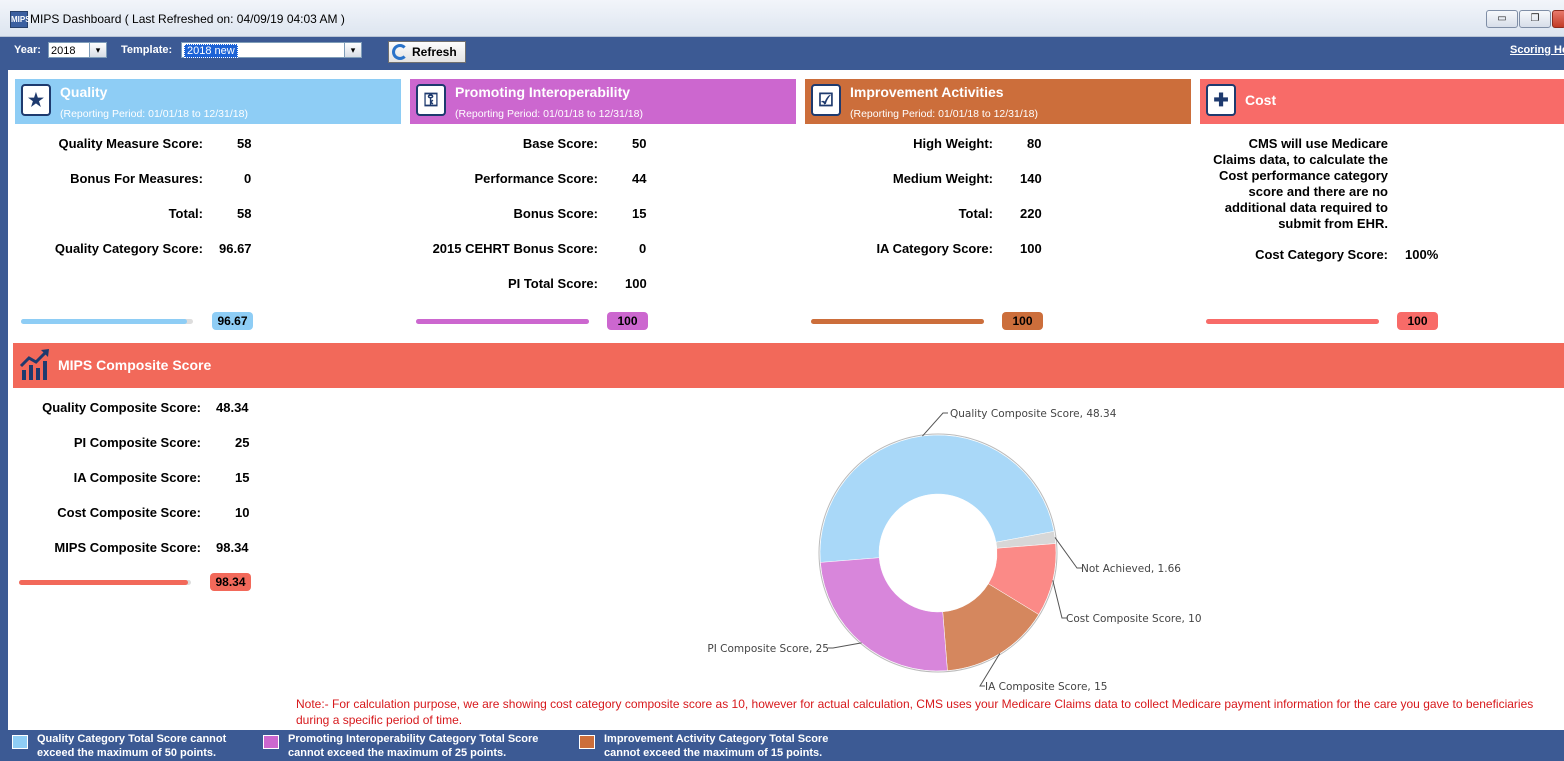  What do you see at coordinates (136, 178) in the screenshot?
I see `metric-label: Bonus For Measures:` at bounding box center [136, 178].